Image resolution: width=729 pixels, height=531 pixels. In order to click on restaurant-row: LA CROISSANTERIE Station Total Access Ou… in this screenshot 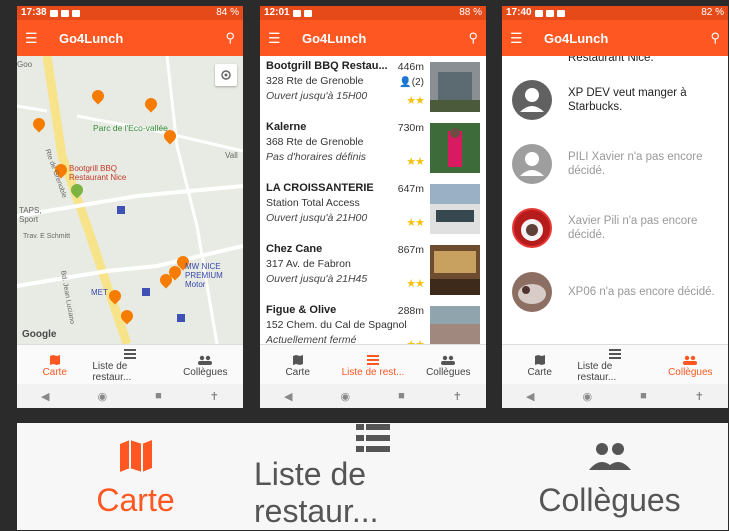, I will do `click(373, 210)`.